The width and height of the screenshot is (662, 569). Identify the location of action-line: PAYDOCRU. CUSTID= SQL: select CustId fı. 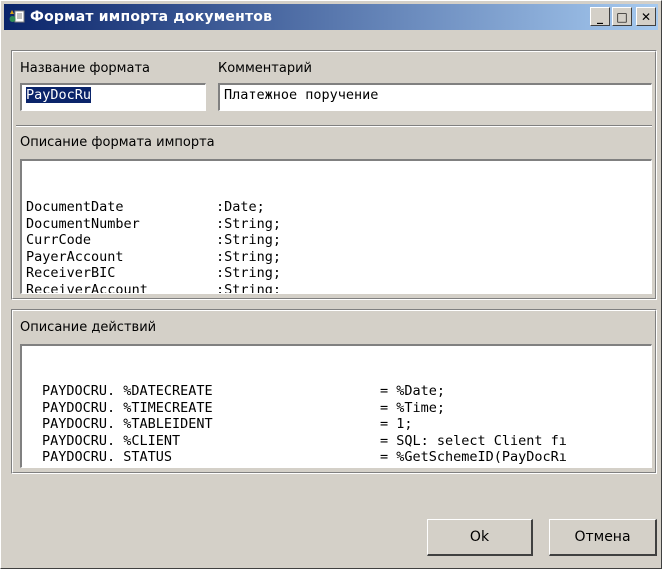
(336, 467).